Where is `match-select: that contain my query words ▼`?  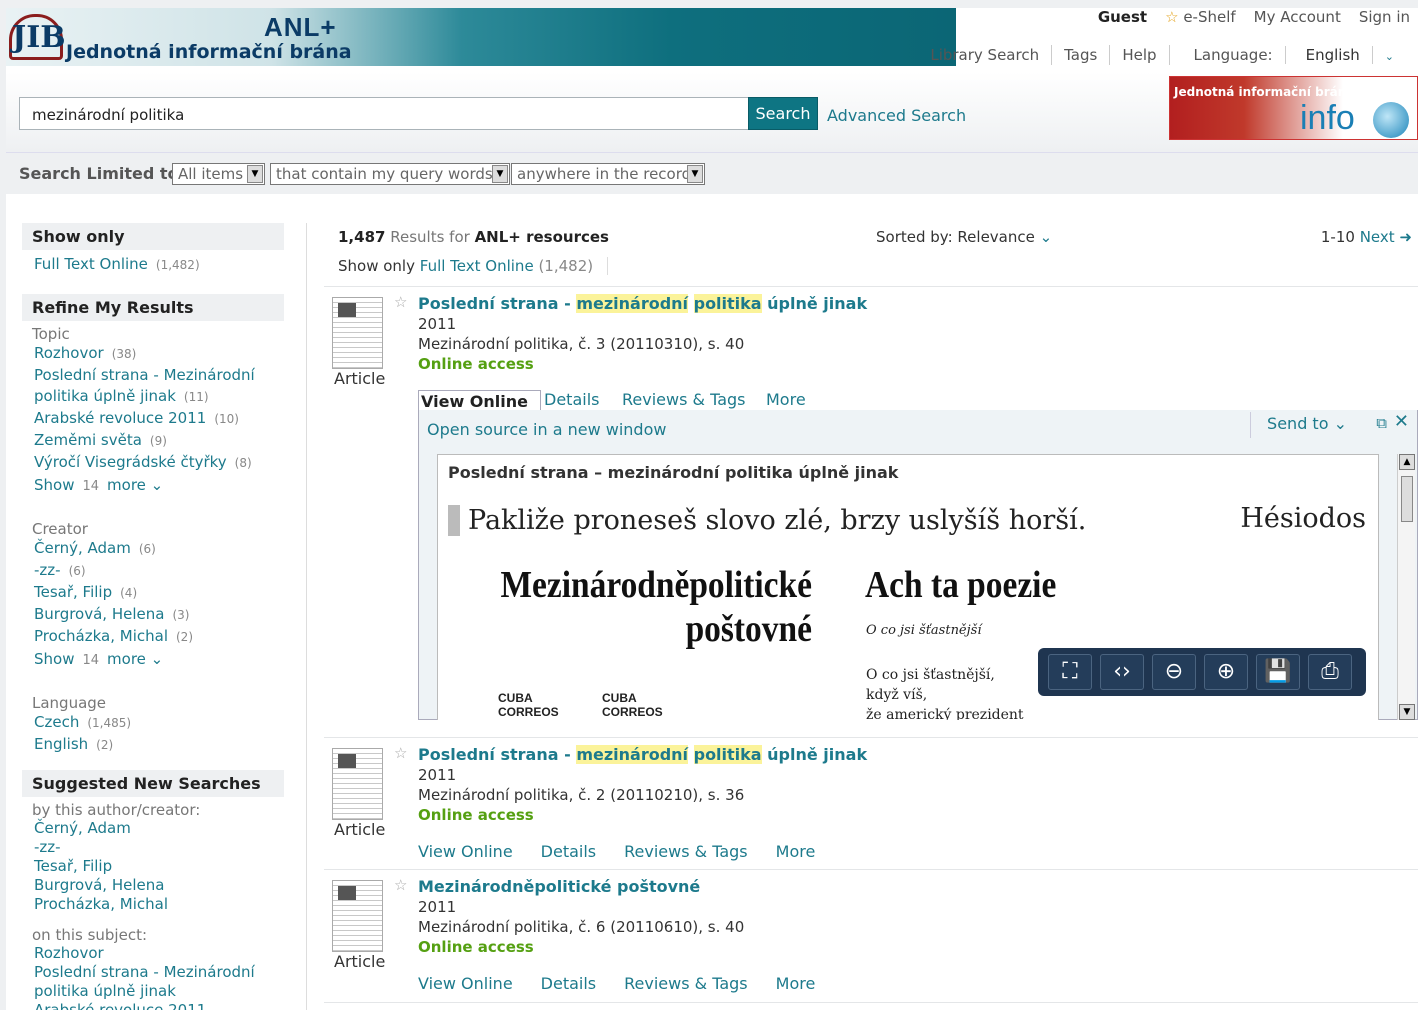
match-select: that contain my query words ▼ is located at coordinates (390, 174).